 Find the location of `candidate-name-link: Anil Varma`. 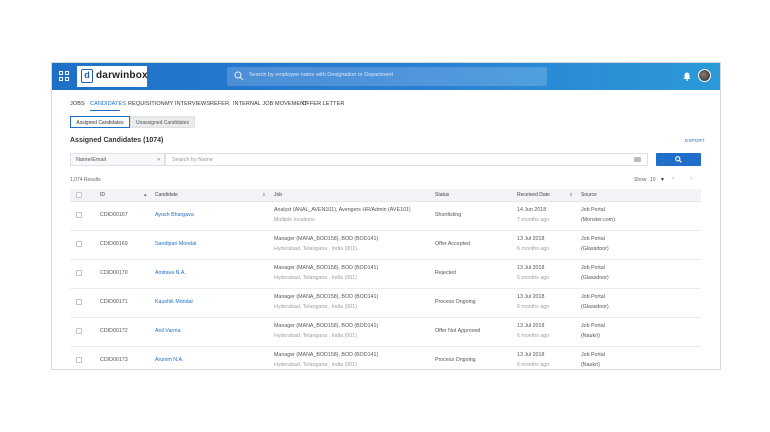

candidate-name-link: Anil Varma is located at coordinates (168, 331).